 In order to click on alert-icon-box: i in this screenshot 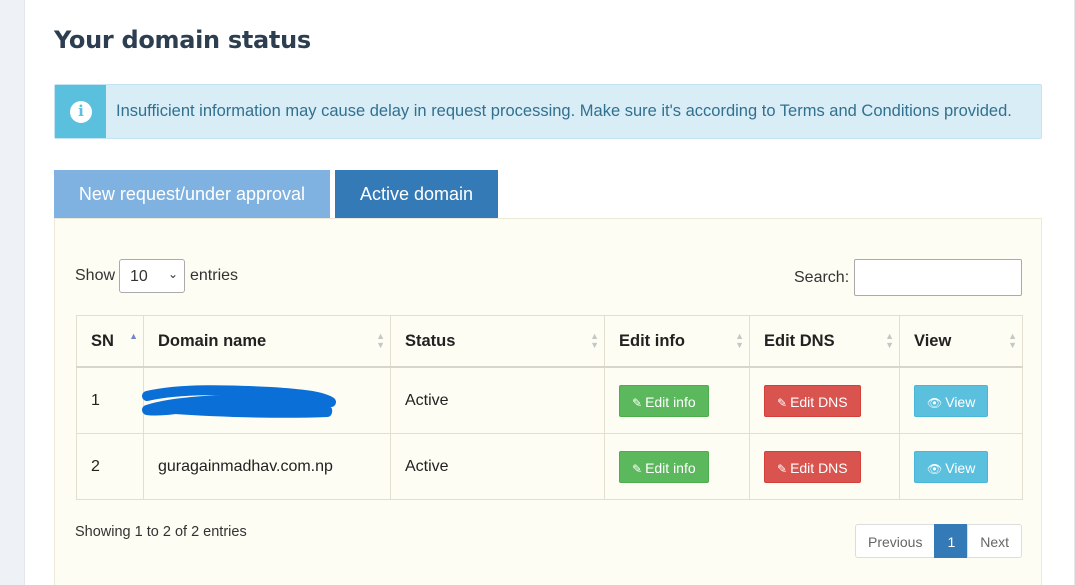, I will do `click(80, 111)`.